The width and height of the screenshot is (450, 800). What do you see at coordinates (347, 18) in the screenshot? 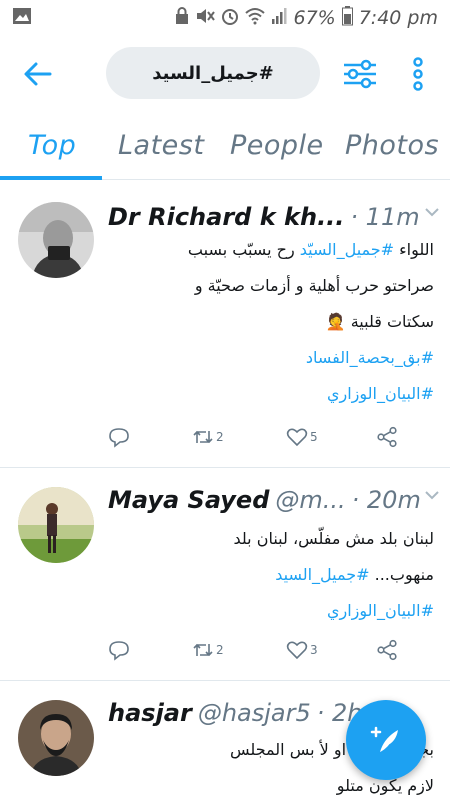
I see `battery-icon` at bounding box center [347, 18].